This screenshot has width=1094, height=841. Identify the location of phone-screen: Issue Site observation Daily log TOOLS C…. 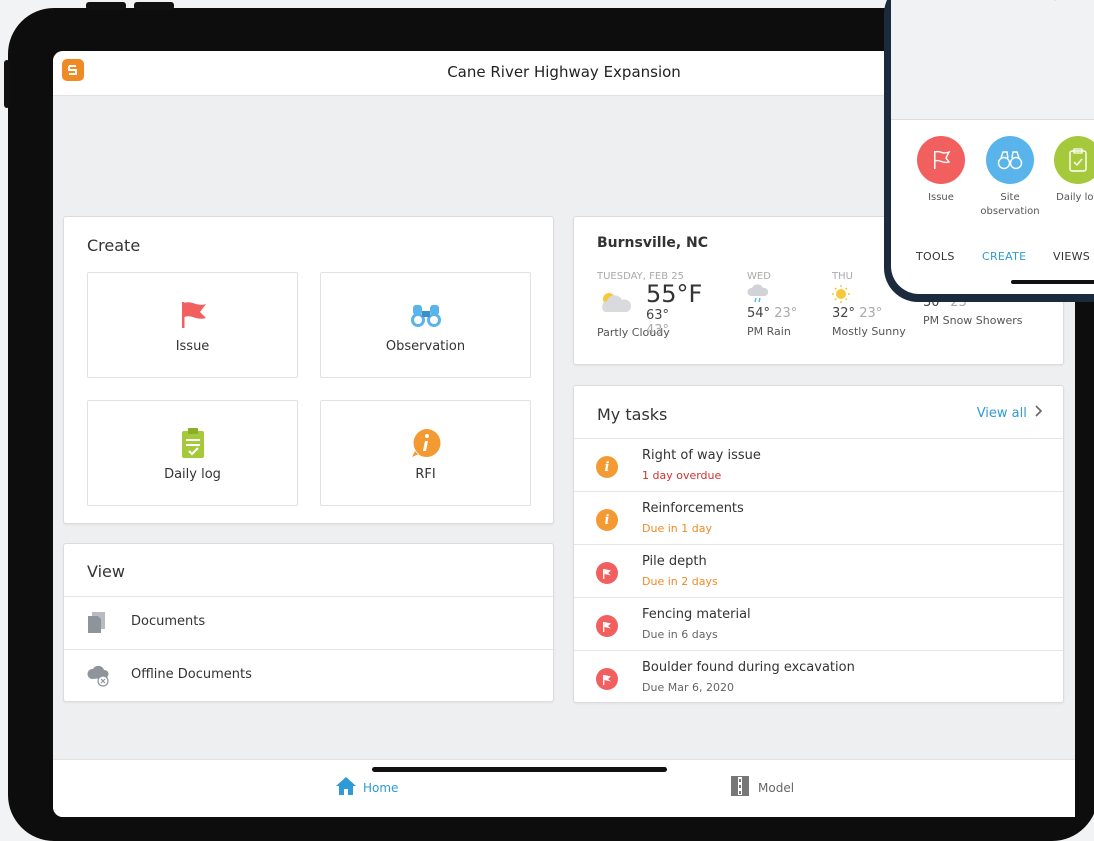
(992, 147).